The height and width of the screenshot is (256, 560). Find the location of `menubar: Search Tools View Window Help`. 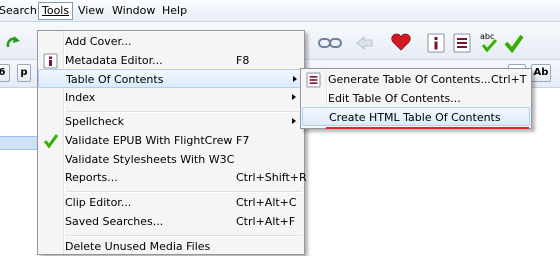

menubar: Search Tools View Window Help is located at coordinates (280, 11).